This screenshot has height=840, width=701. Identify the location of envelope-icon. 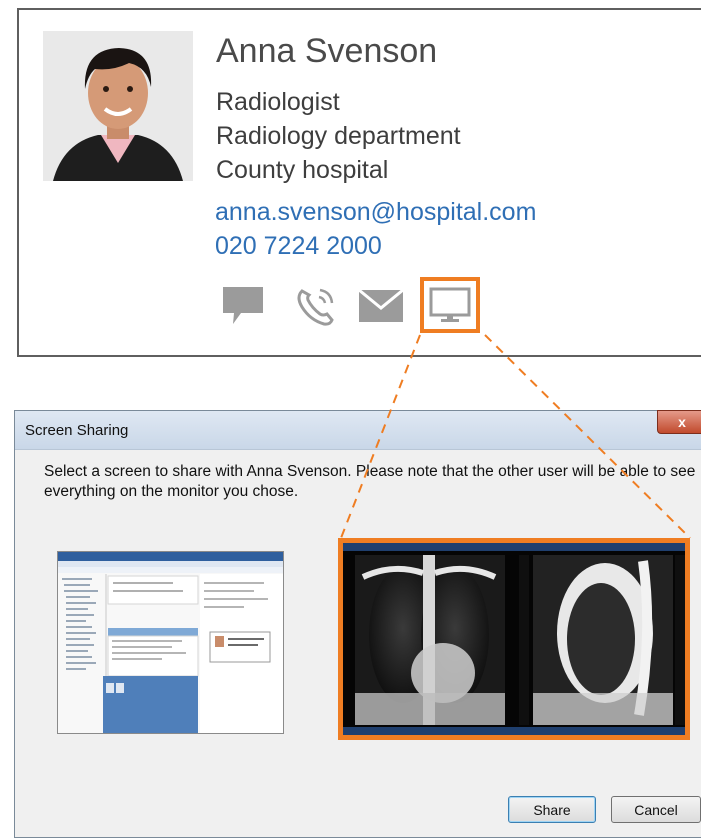
(381, 305).